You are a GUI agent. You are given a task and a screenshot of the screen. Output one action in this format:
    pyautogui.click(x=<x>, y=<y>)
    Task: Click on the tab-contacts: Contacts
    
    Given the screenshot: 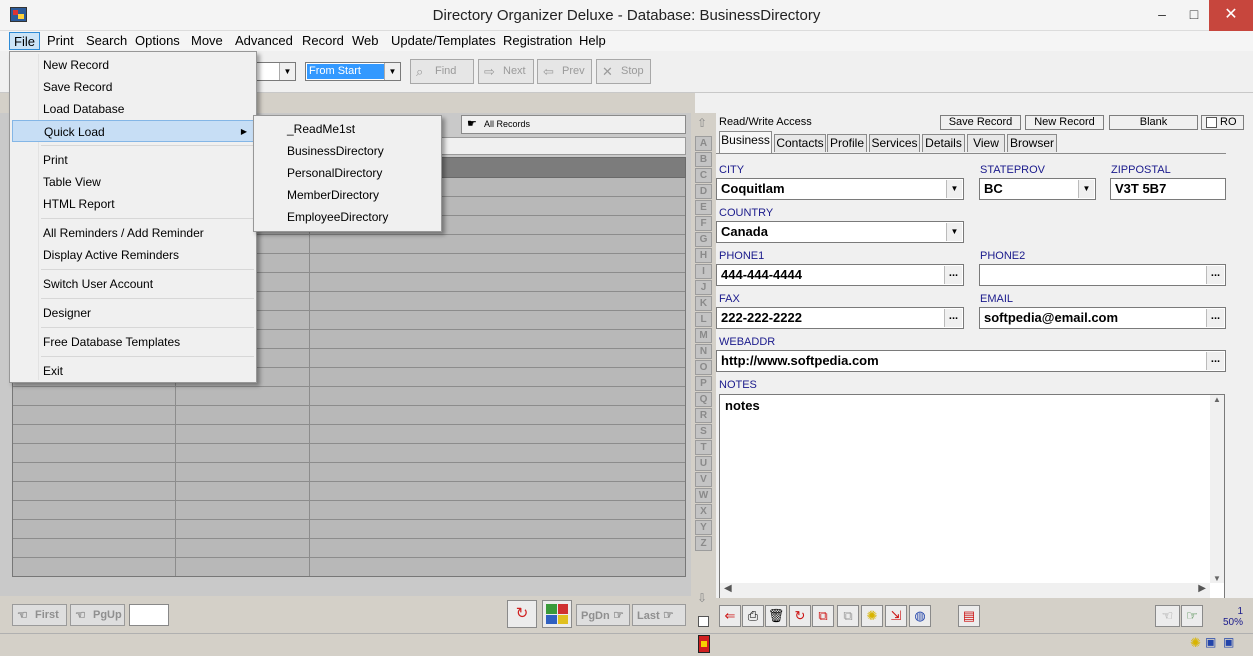 What is the action you would take?
    pyautogui.click(x=800, y=143)
    